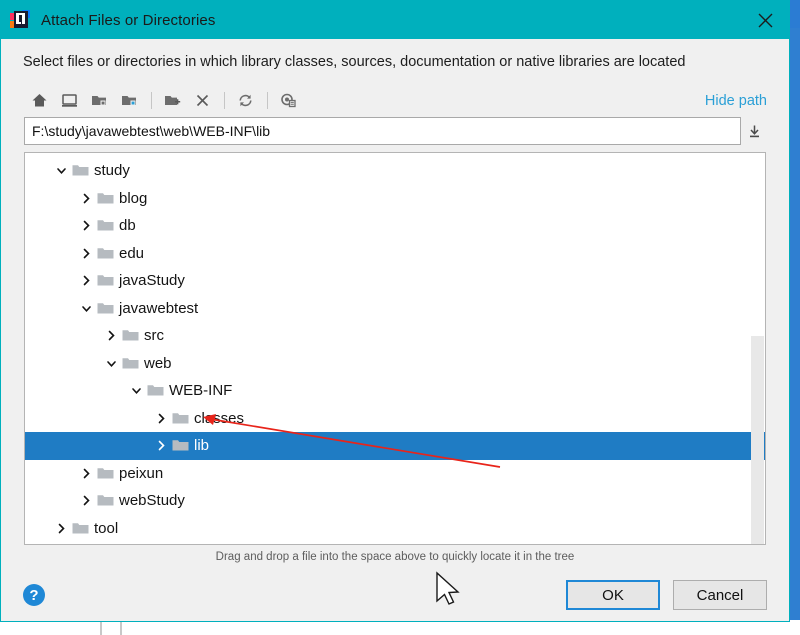 The height and width of the screenshot is (635, 800). What do you see at coordinates (127, 226) in the screenshot?
I see `tree-row-label: db` at bounding box center [127, 226].